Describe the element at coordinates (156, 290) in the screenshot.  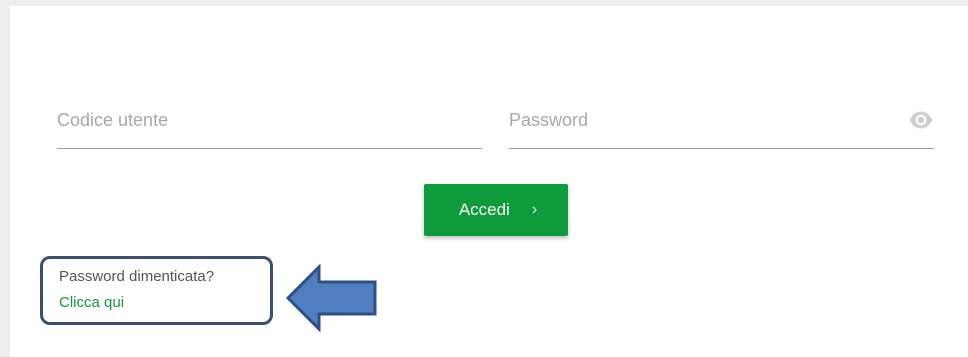
I see `forgot-password-box: Password dimenticata? Clicca qui` at that location.